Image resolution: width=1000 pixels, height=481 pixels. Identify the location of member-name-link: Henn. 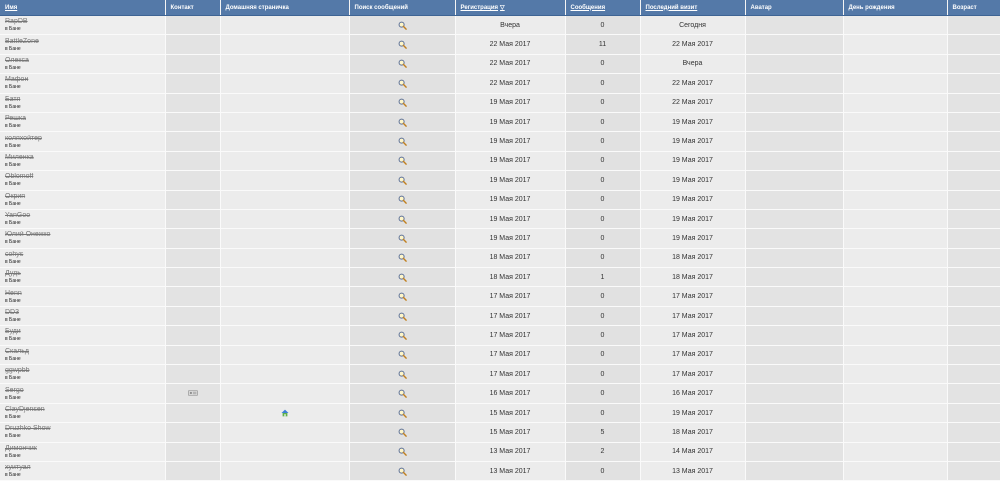
(85, 294).